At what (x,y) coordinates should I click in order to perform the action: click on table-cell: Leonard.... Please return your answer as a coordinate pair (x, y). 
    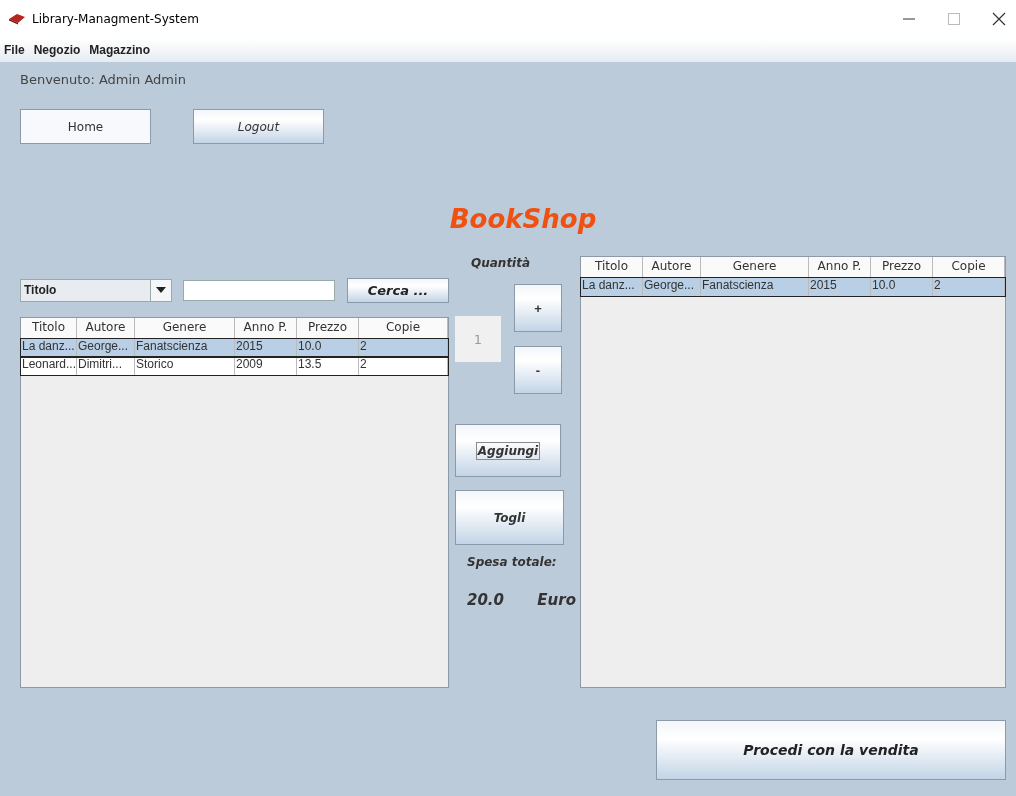
    Looking at the image, I should click on (49, 366).